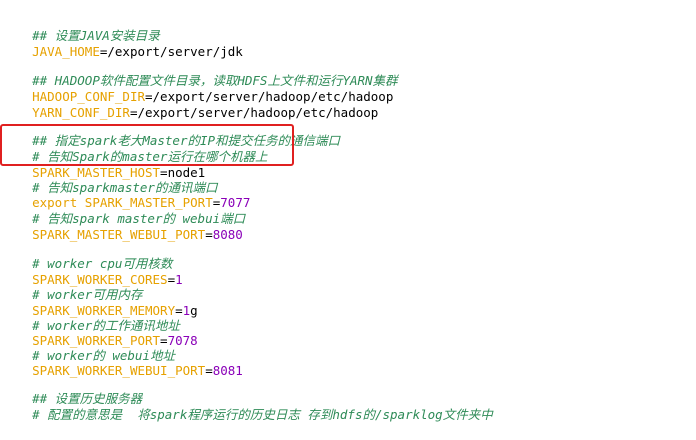  I want to click on code-line-6: ## 指定spark老大Master的IP和提交任务的通信端口, so click(171, 131).